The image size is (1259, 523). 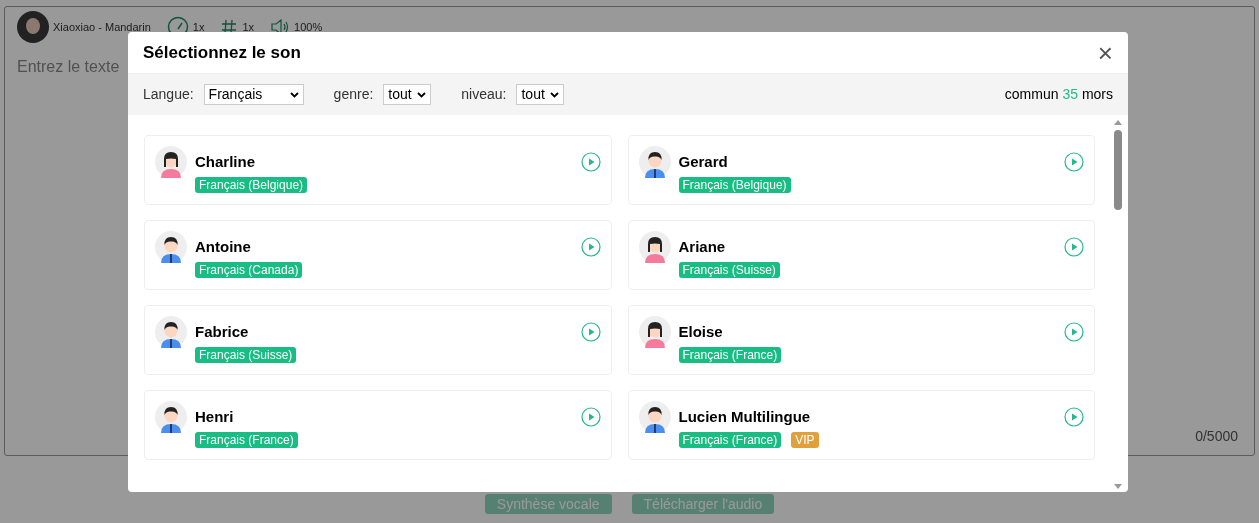 I want to click on voice-name: Gerard, so click(x=703, y=162).